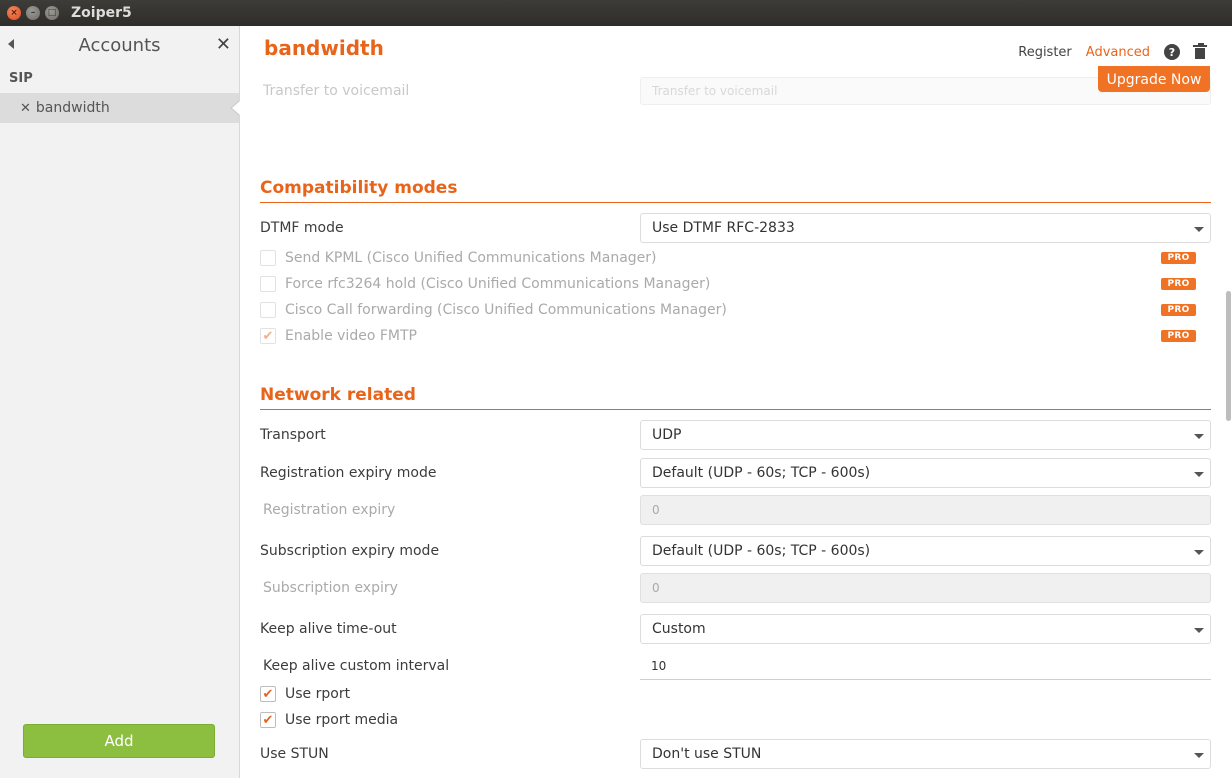  Describe the element at coordinates (735, 190) in the screenshot. I see `section-title-compatibility: Compatibility modes` at that location.